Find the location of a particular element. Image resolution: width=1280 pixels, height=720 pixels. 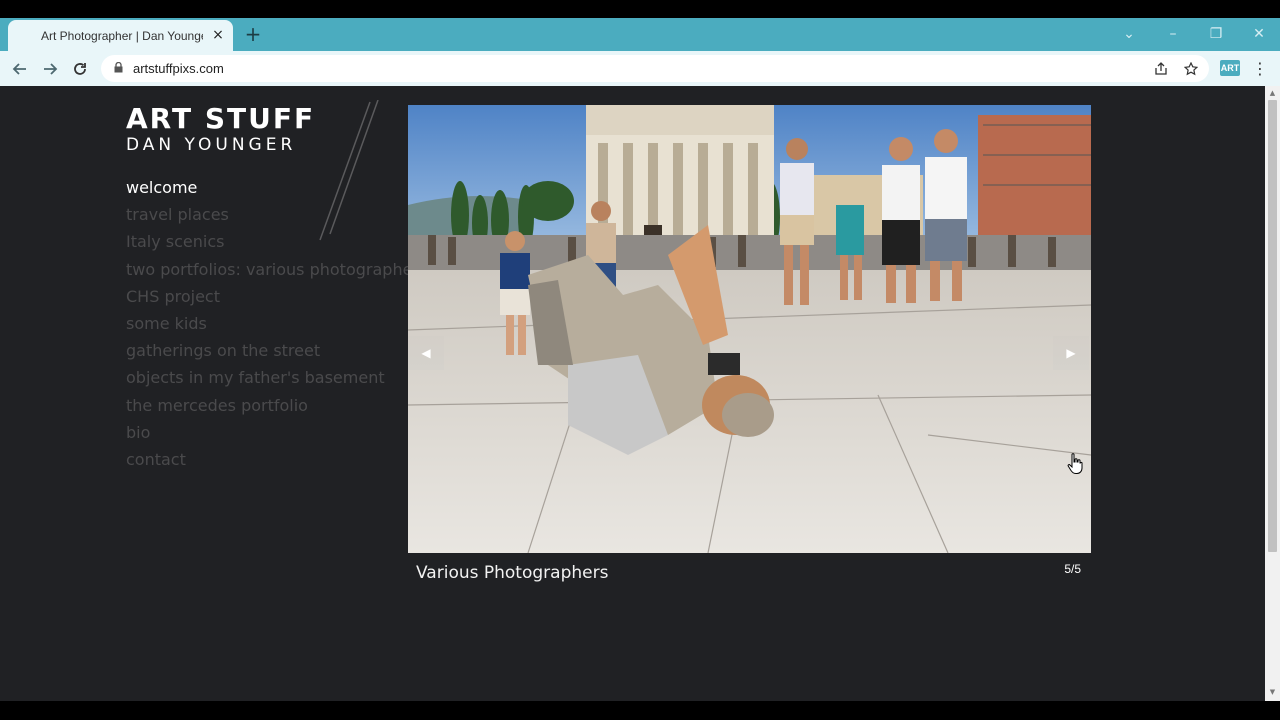

nav-item-some-kids: some kids is located at coordinates (276, 323).